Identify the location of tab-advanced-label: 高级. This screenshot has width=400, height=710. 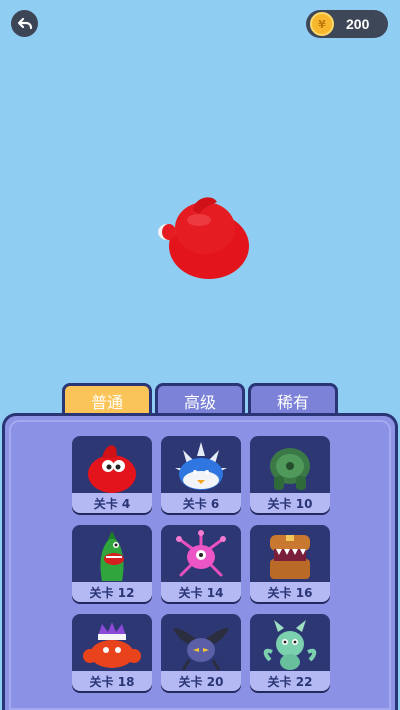
(199, 402).